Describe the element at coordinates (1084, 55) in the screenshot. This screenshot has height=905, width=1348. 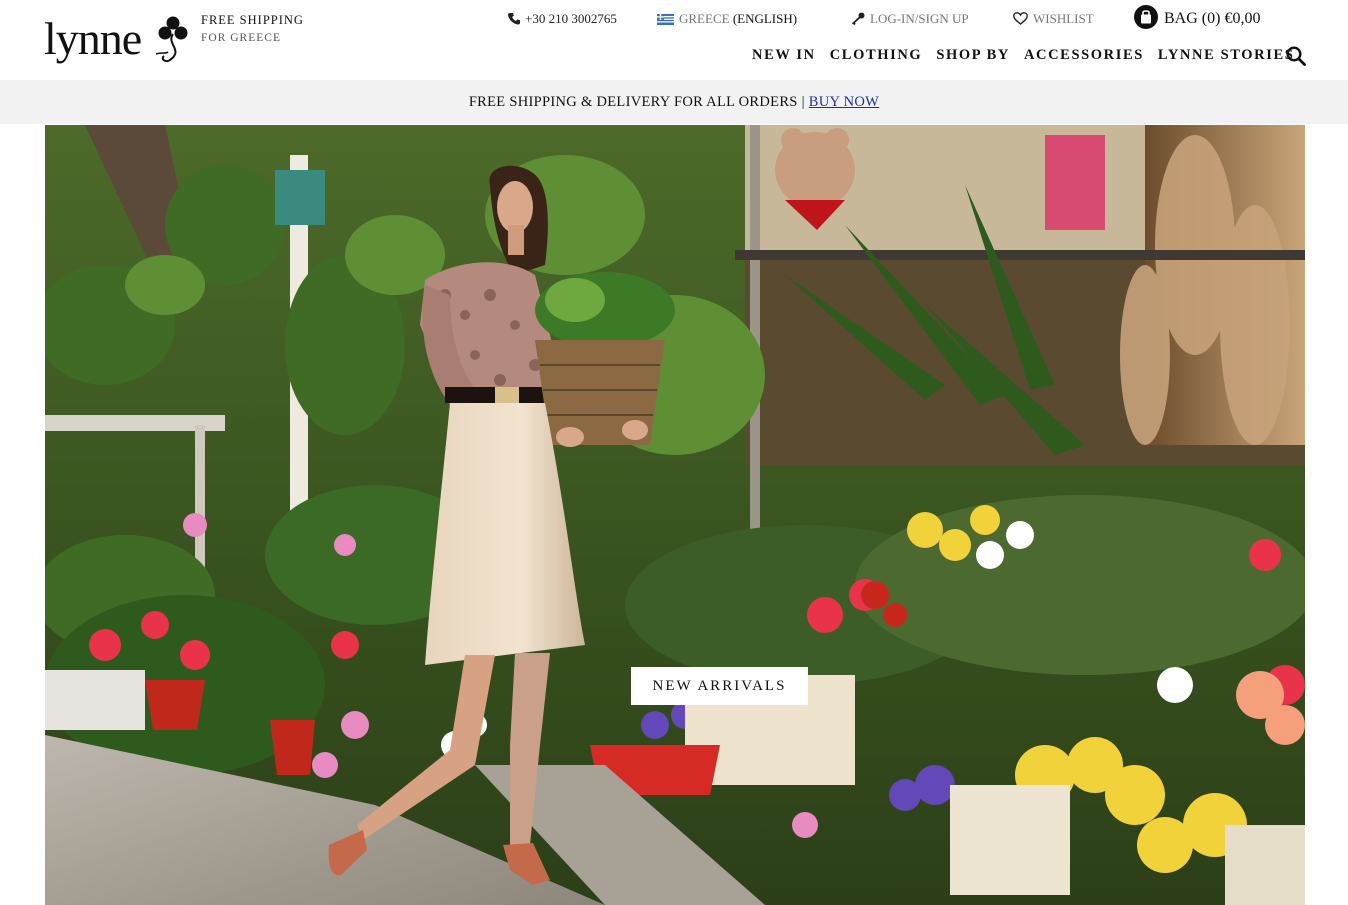
I see `nav-item-accessories: ACCESSORIES` at that location.